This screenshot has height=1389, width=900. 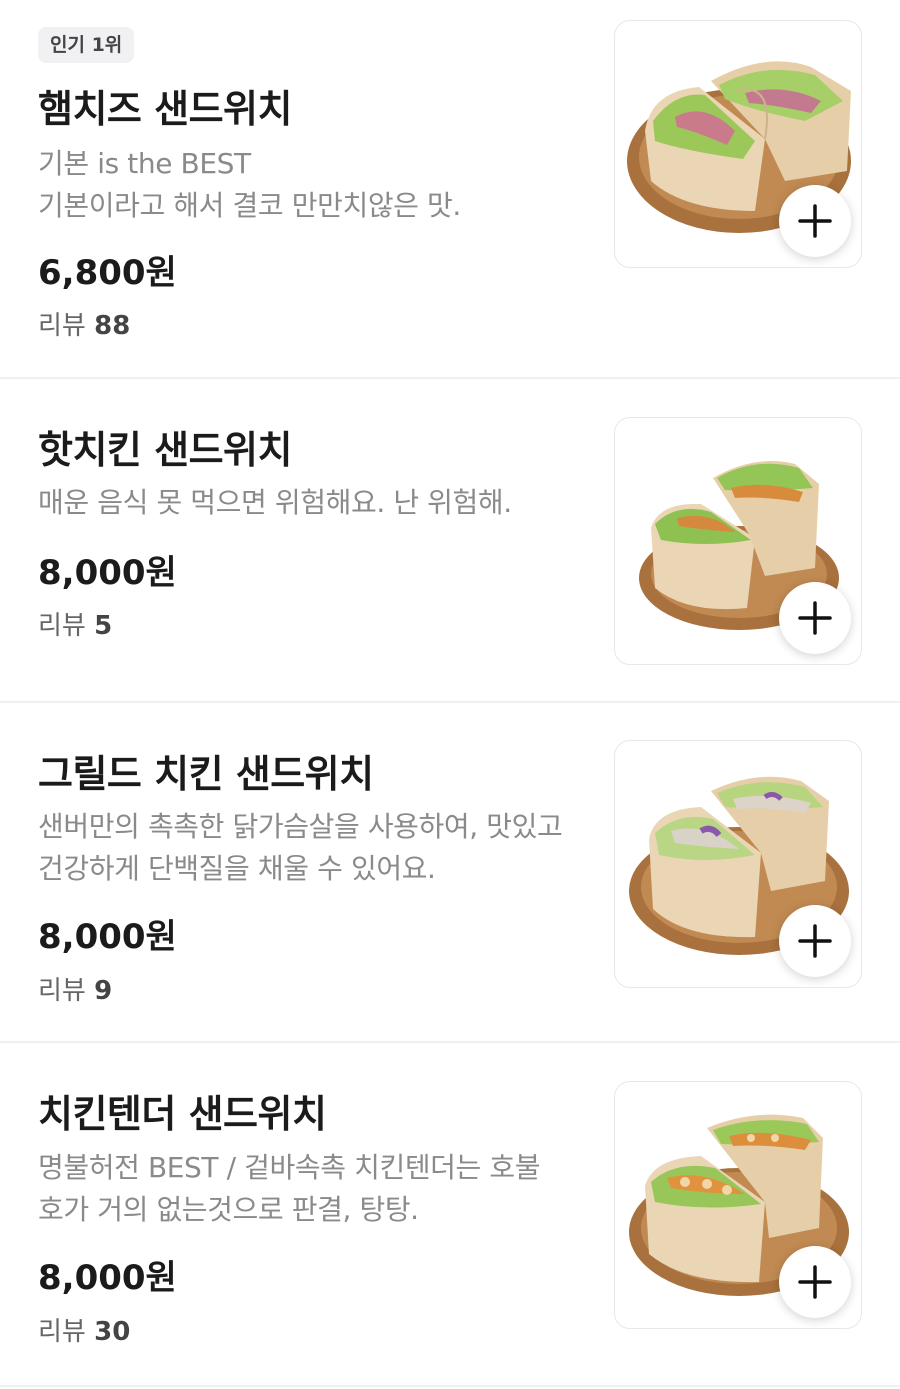 I want to click on item-description: 기본 is the BEST 기본이라고 해서 결코 만만치않은 맛., so click(x=318, y=185).